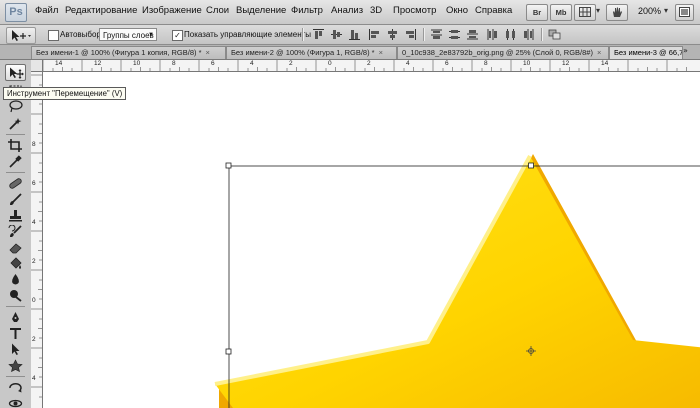 This screenshot has height=408, width=700. What do you see at coordinates (684, 12) in the screenshot?
I see `screen-mode-button` at bounding box center [684, 12].